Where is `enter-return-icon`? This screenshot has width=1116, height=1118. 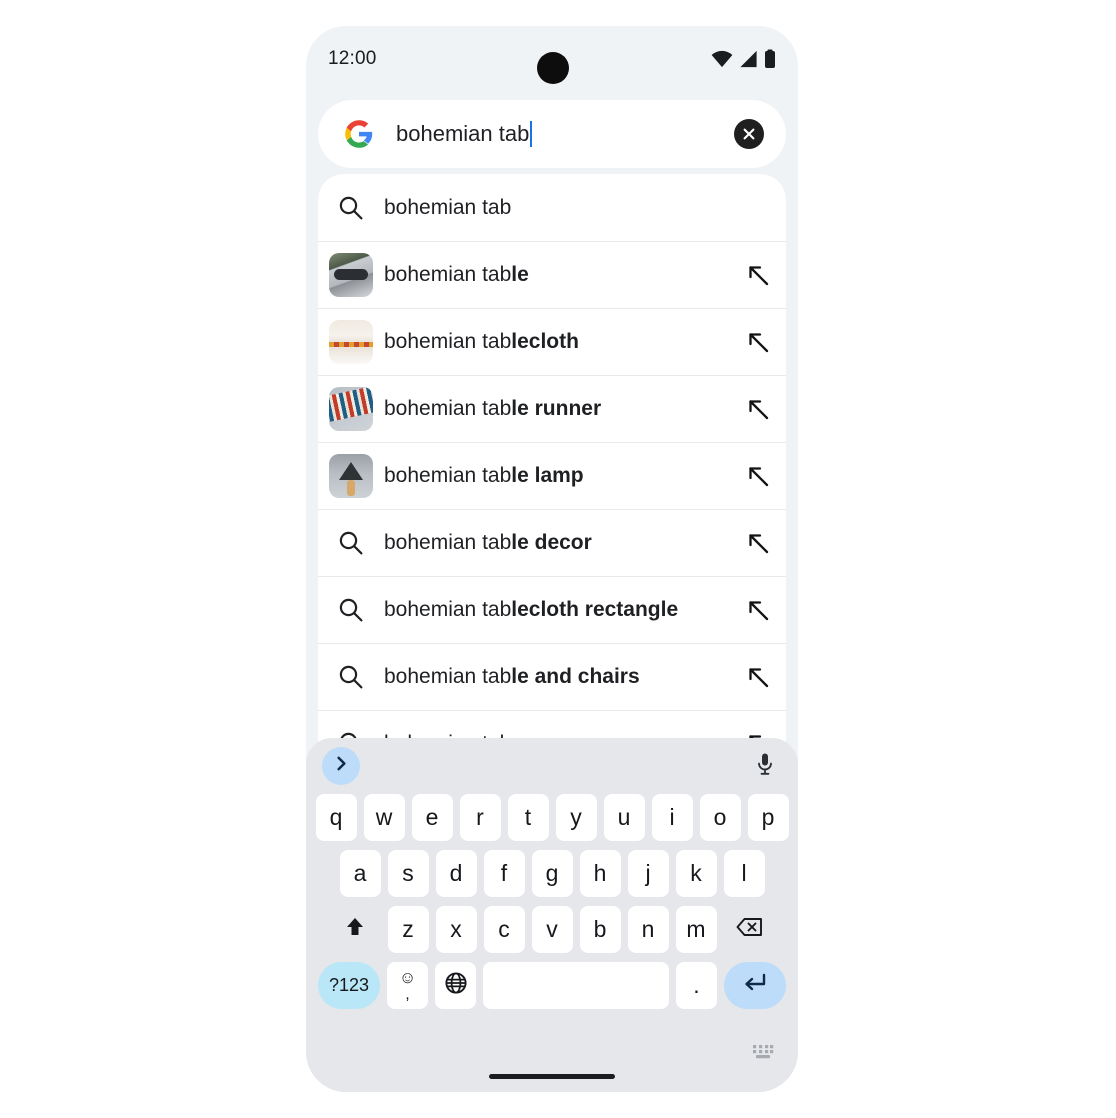
enter-return-icon is located at coordinates (755, 986).